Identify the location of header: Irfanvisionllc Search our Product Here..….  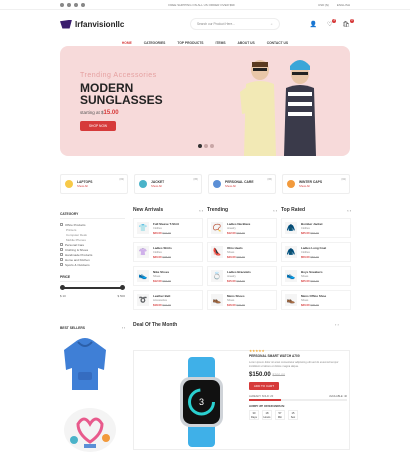
(205, 24).